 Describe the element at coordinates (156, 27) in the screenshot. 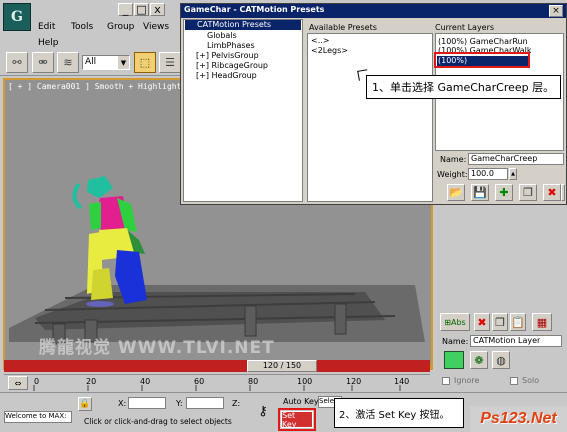

I see `menu-views: Views` at that location.